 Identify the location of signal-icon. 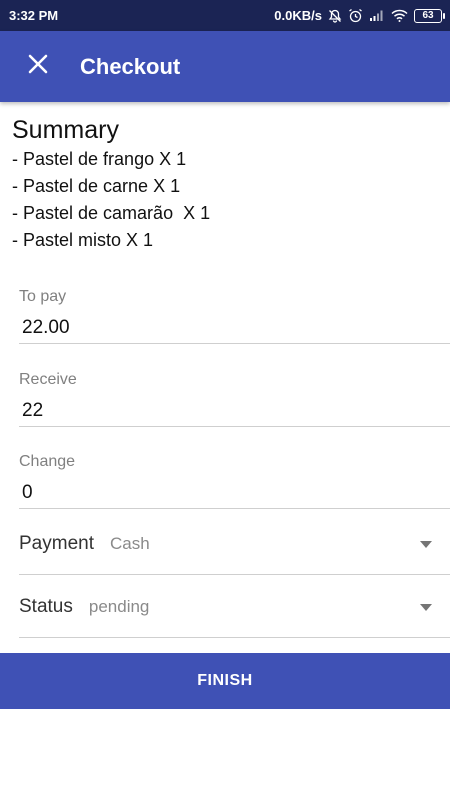
(377, 15).